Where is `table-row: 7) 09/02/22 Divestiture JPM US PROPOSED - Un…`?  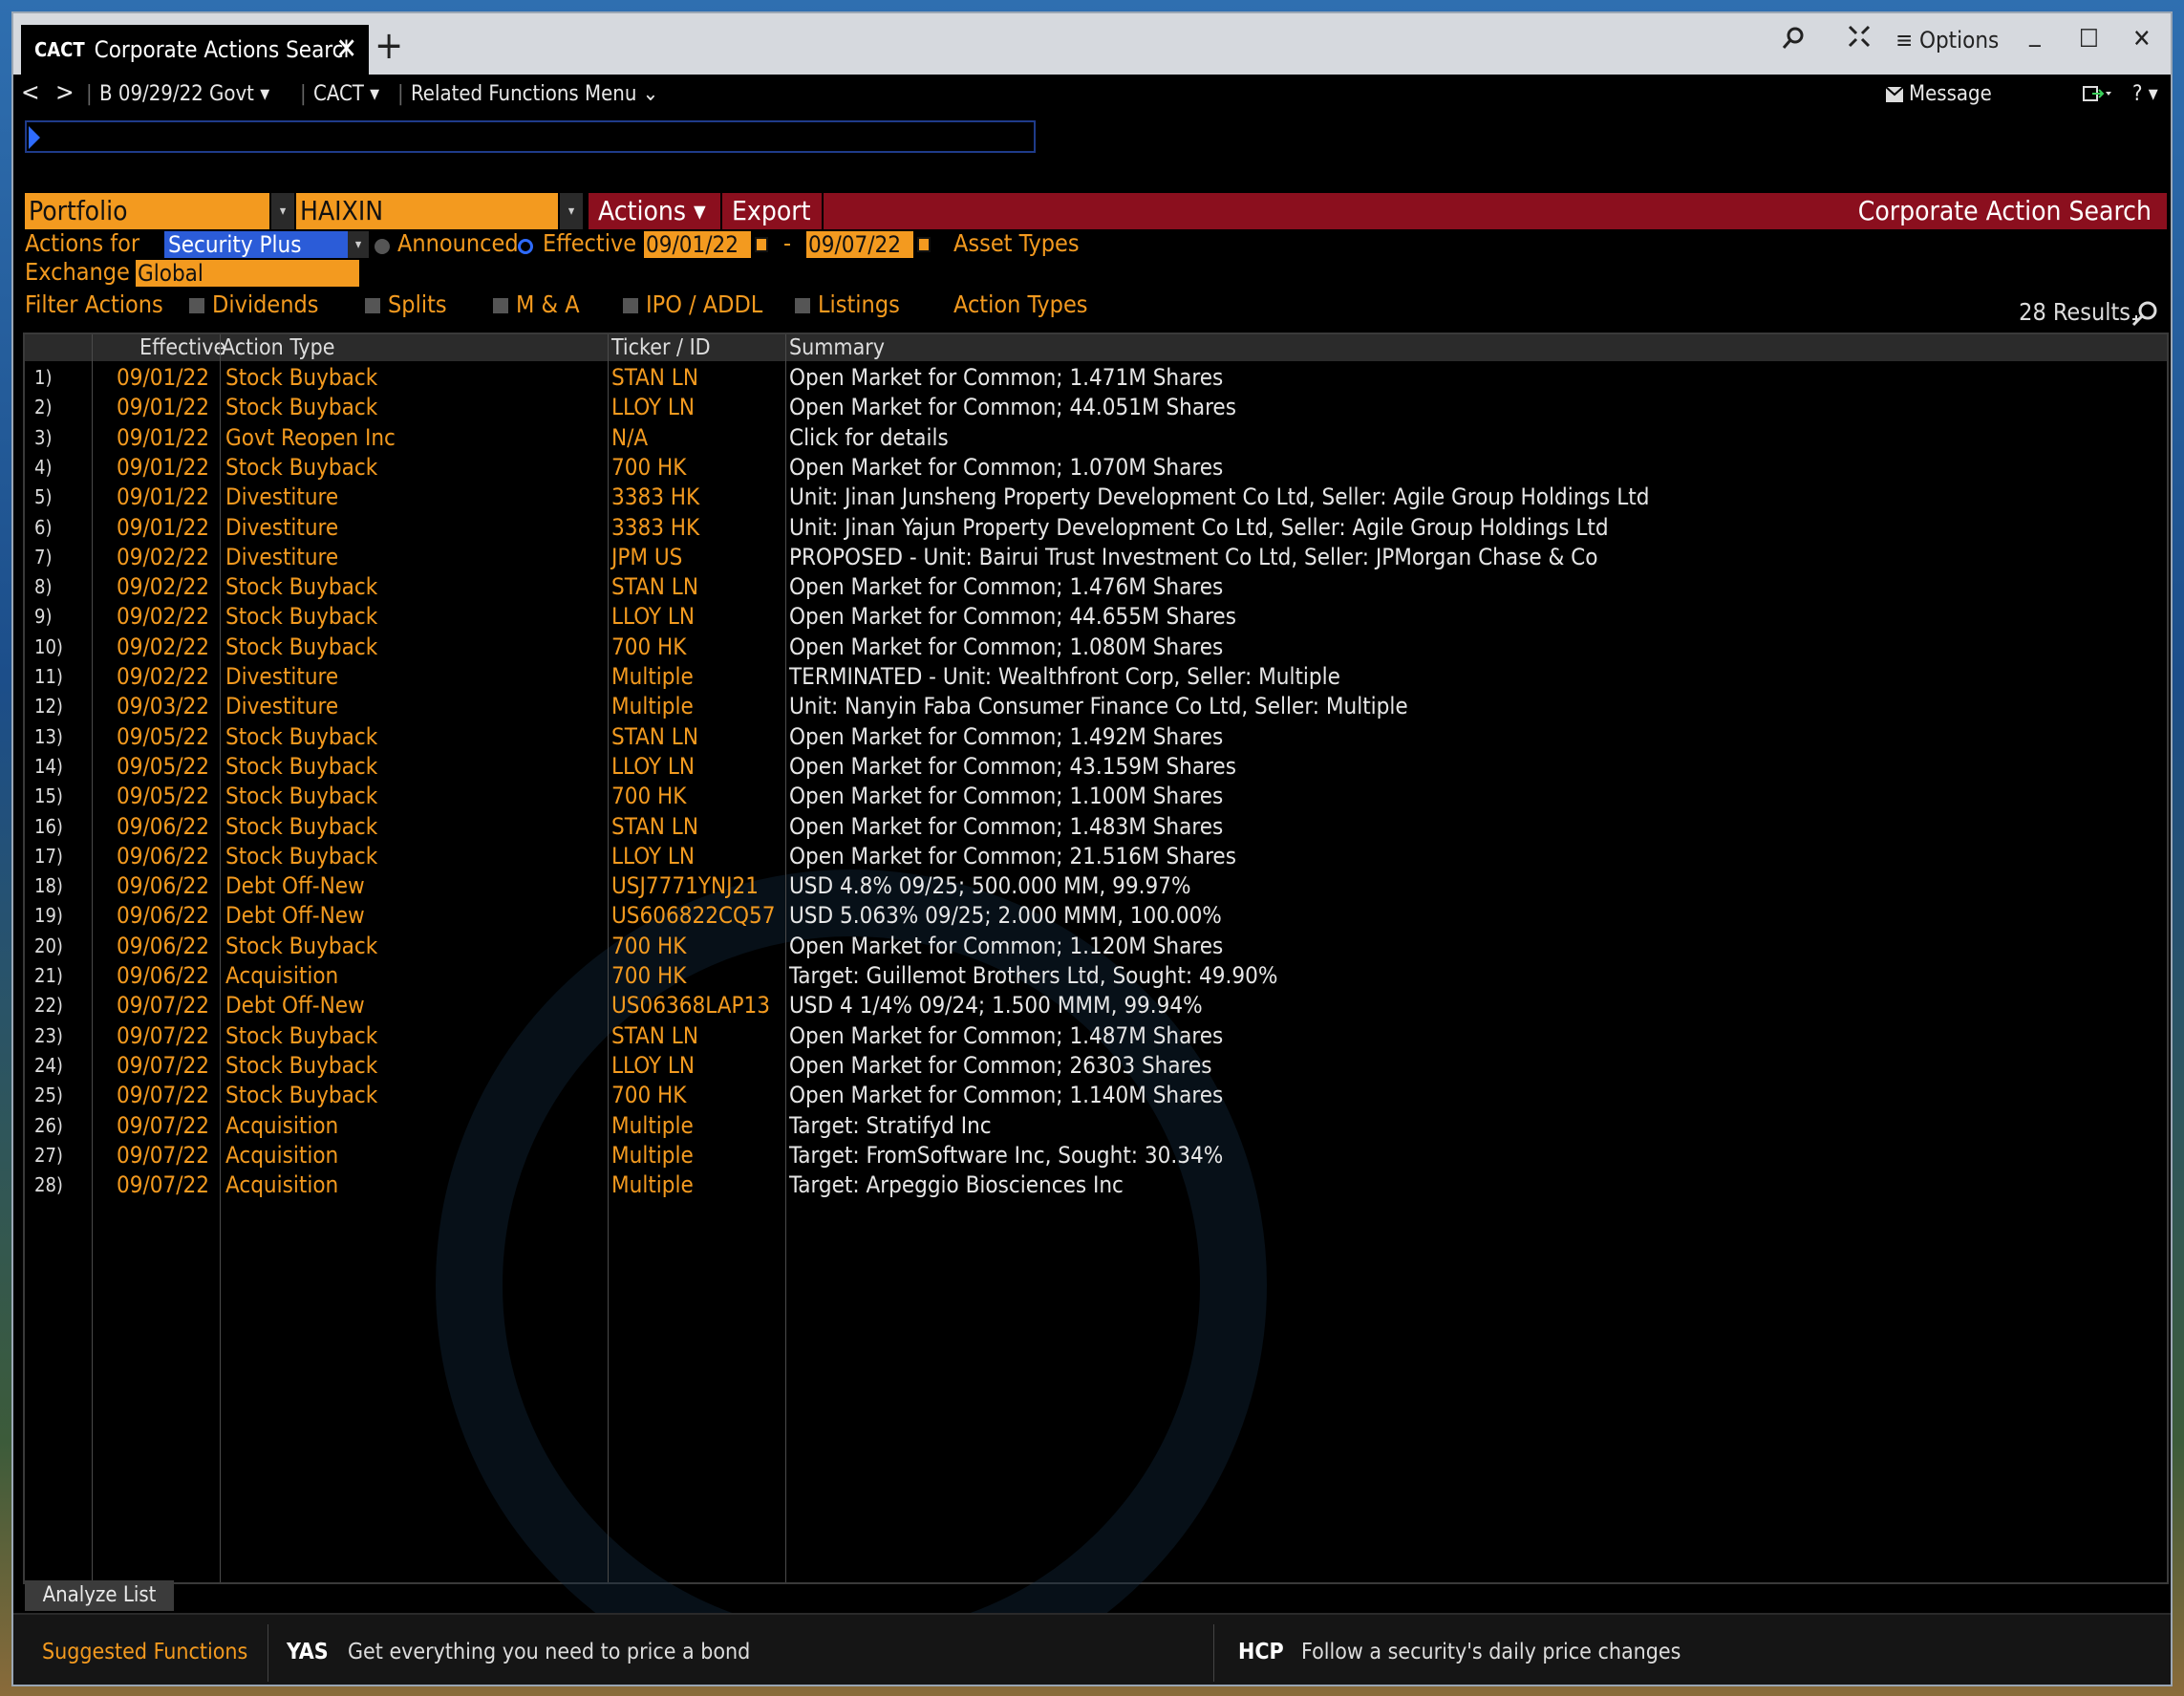 table-row: 7) 09/02/22 Divestiture JPM US PROPOSED - Un… is located at coordinates (1096, 557).